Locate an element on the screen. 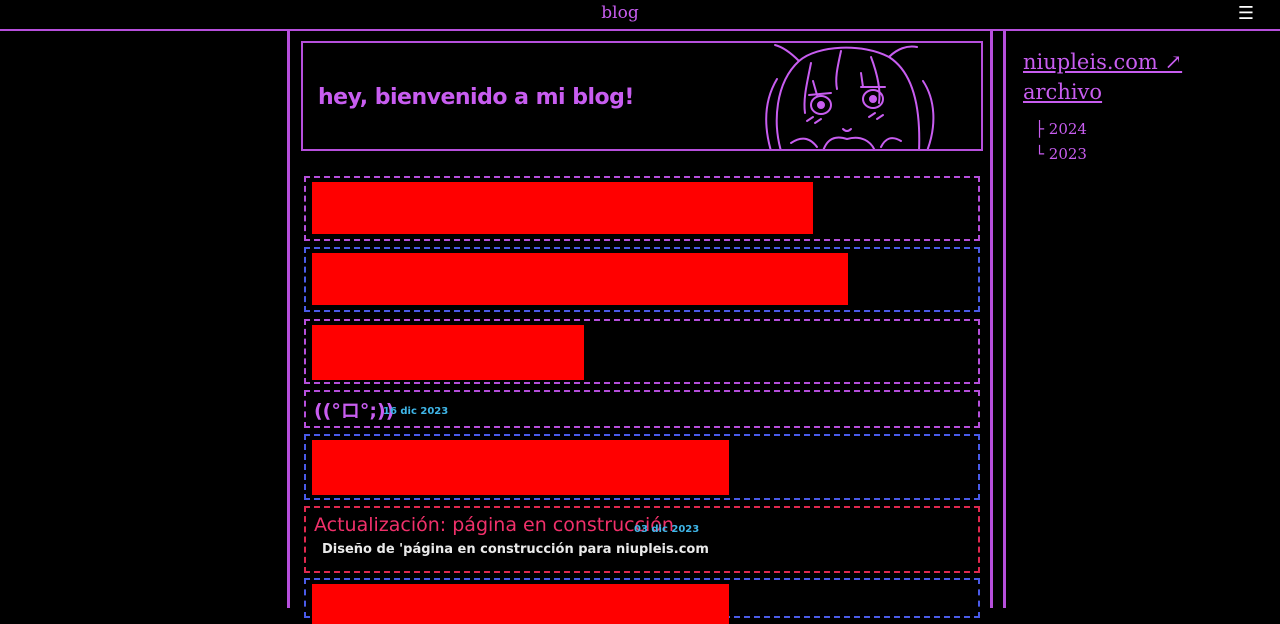 The image size is (1280, 624). welcome-heading: hey, bienvenido a mi blog! is located at coordinates (476, 97).